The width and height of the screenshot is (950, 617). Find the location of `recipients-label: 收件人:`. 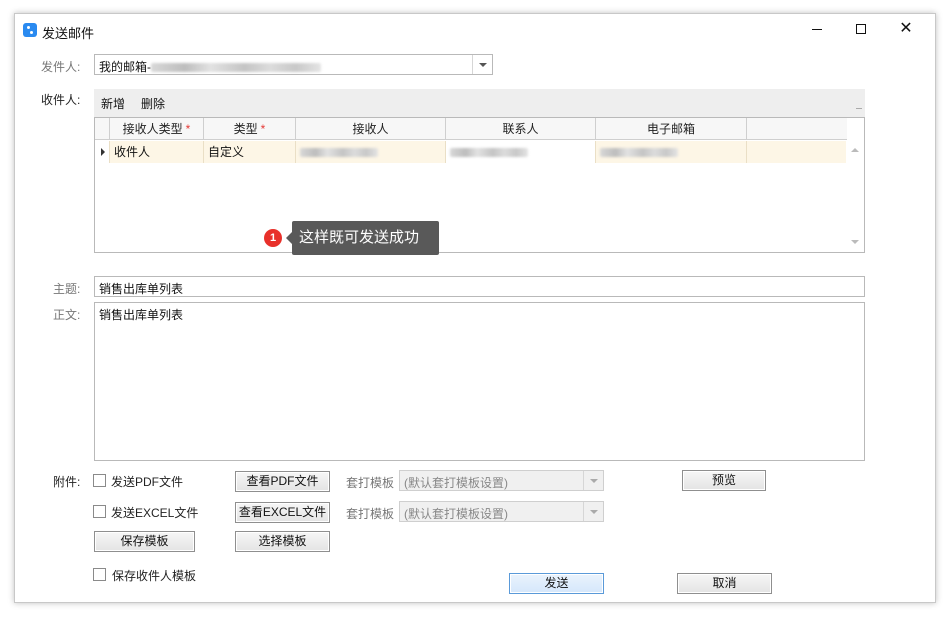

recipients-label: 收件人: is located at coordinates (61, 100).